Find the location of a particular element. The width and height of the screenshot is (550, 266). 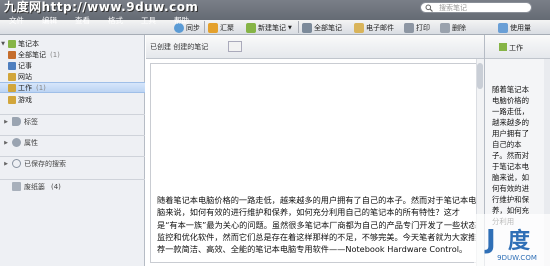

site-logo-url: 9DUW.COM is located at coordinates (517, 258).